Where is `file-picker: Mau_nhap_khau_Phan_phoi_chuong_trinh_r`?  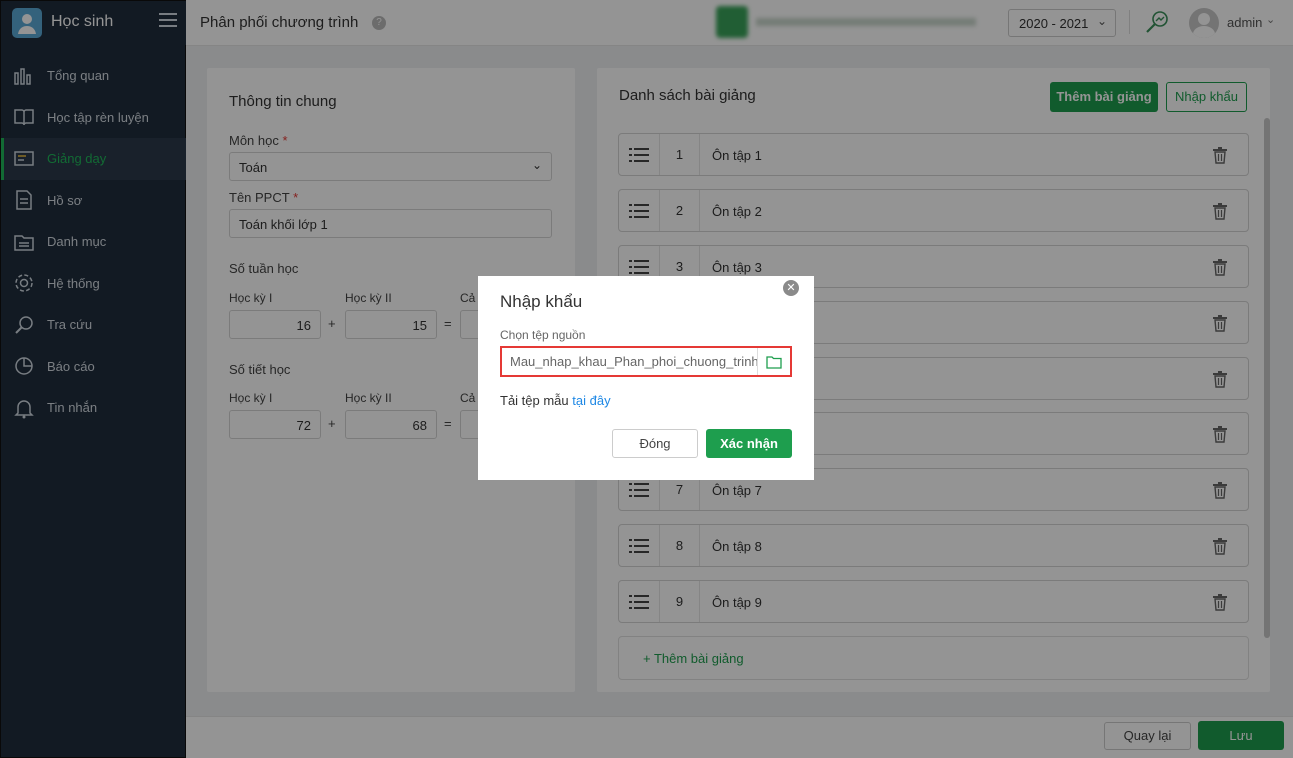
file-picker: Mau_nhap_khau_Phan_phoi_chuong_trinh_r is located at coordinates (646, 361).